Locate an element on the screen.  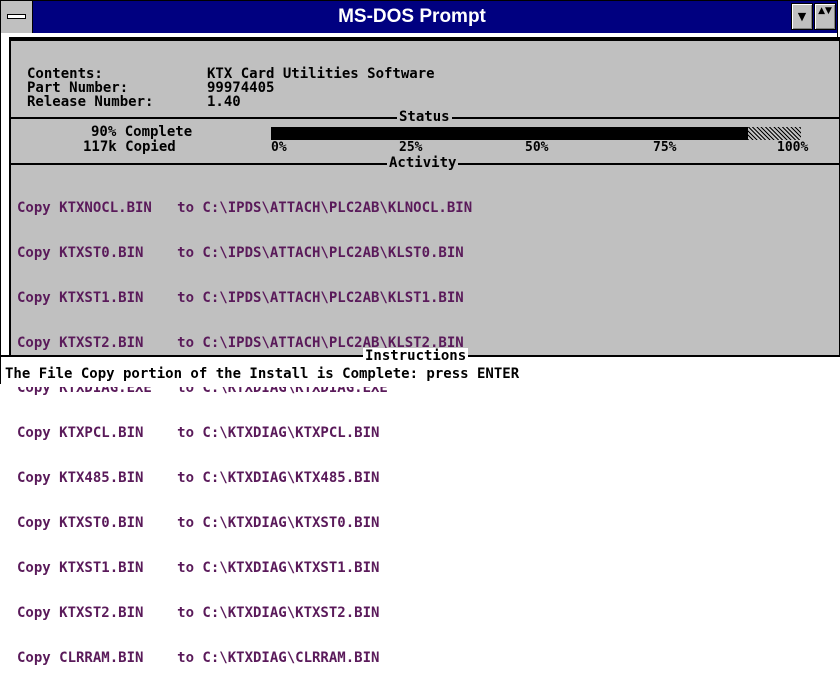
progress-scale: 0% 25% 50% 75% 100% is located at coordinates (551, 148).